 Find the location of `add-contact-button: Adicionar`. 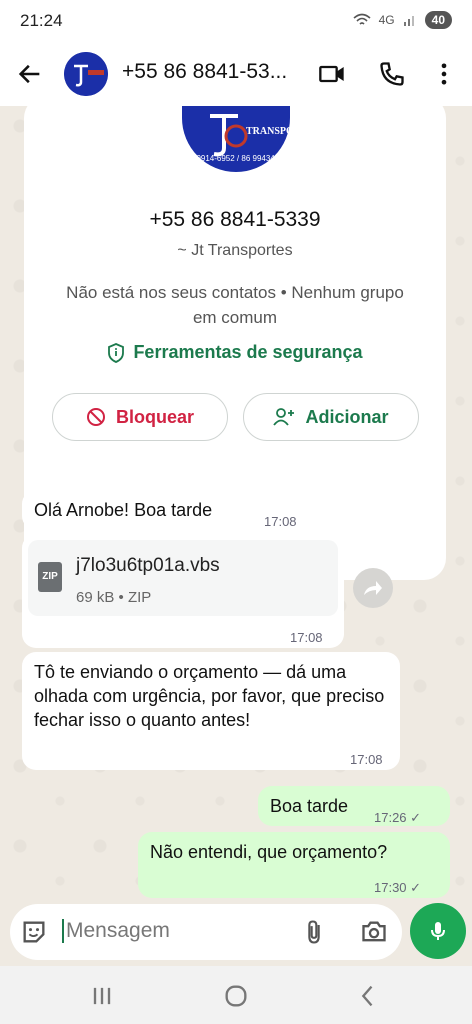

add-contact-button: Adicionar is located at coordinates (331, 417).